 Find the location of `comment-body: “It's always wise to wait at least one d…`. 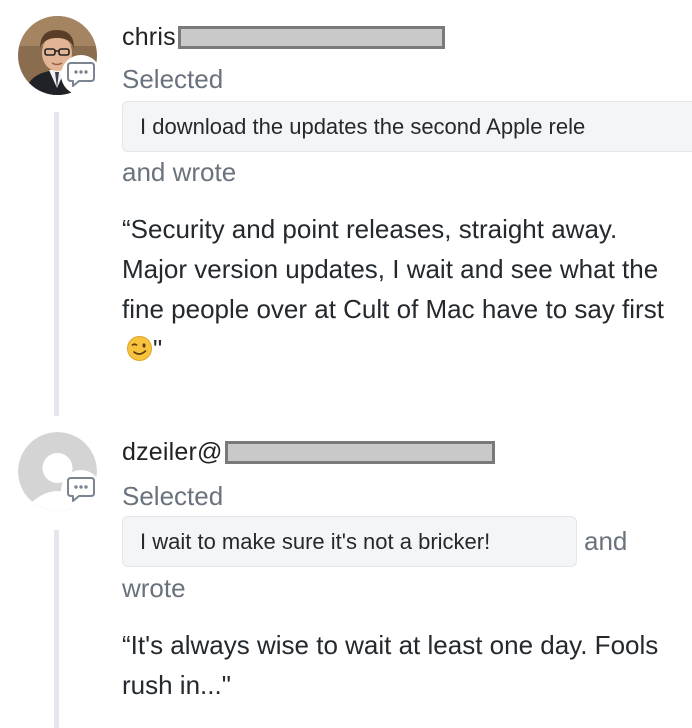

comment-body: “It's always wise to wait at least one d… is located at coordinates (390, 665).